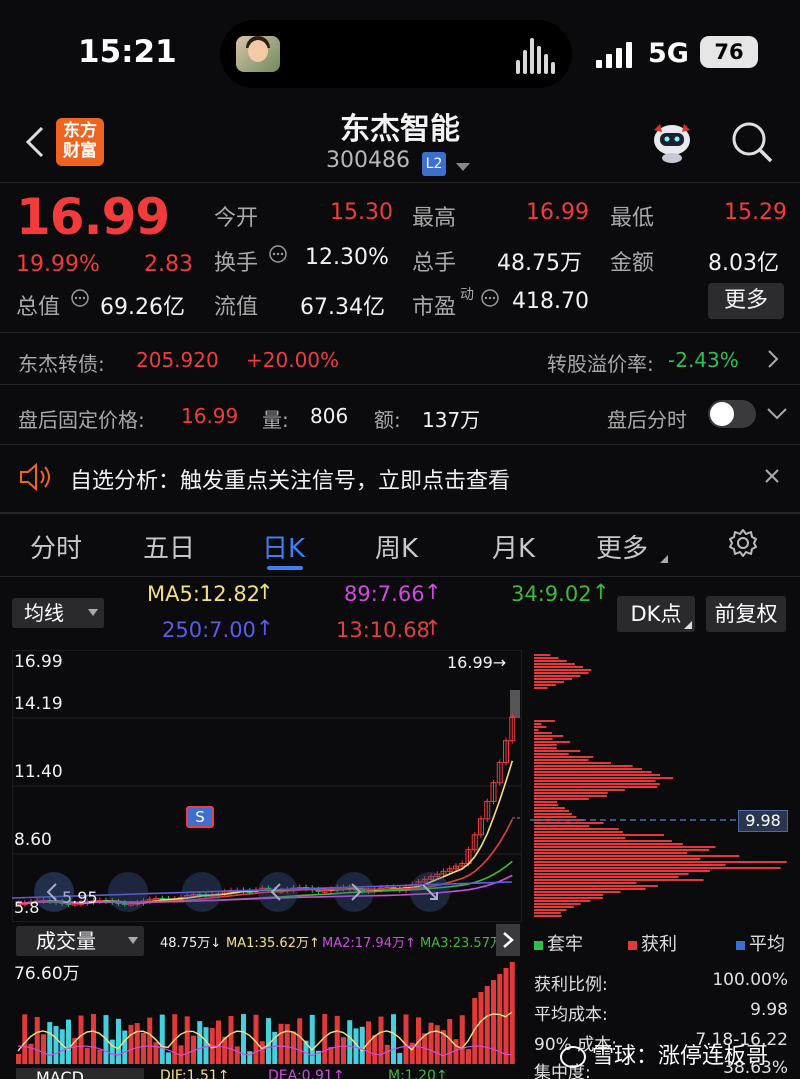 This screenshot has height=1079, width=800. What do you see at coordinates (58, 613) in the screenshot?
I see `ma-selector: 均线` at bounding box center [58, 613].